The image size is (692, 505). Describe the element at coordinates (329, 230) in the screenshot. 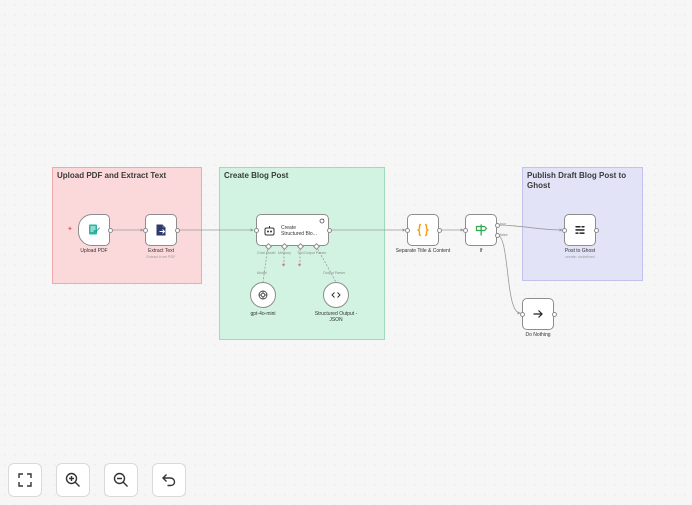

I see `port-create-out` at that location.